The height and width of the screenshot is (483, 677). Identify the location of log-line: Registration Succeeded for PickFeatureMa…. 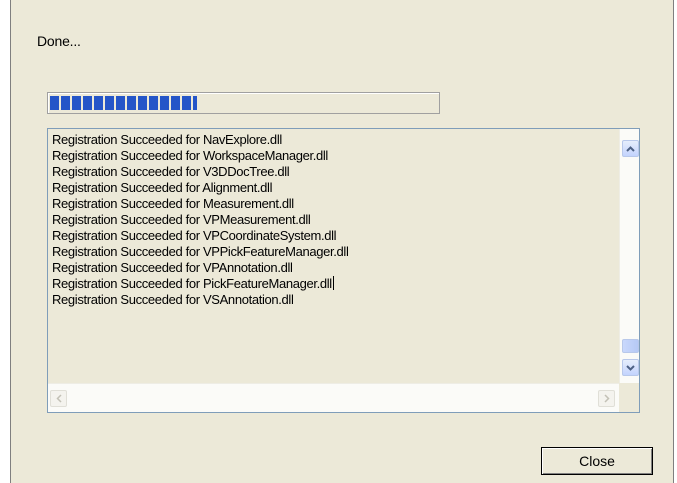
(193, 283).